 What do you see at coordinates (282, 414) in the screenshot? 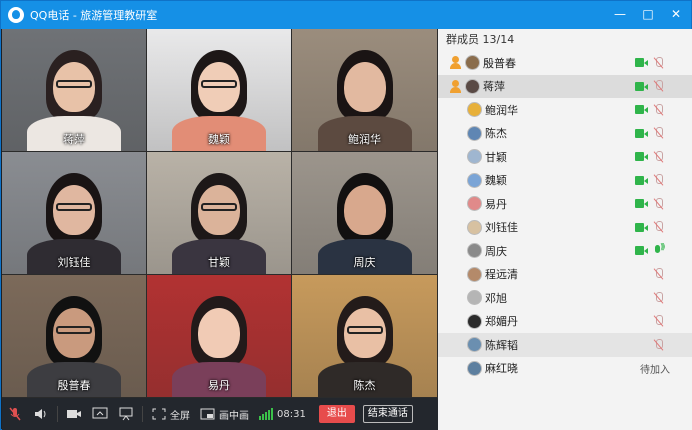
I see `call-status: 08:31` at bounding box center [282, 414].